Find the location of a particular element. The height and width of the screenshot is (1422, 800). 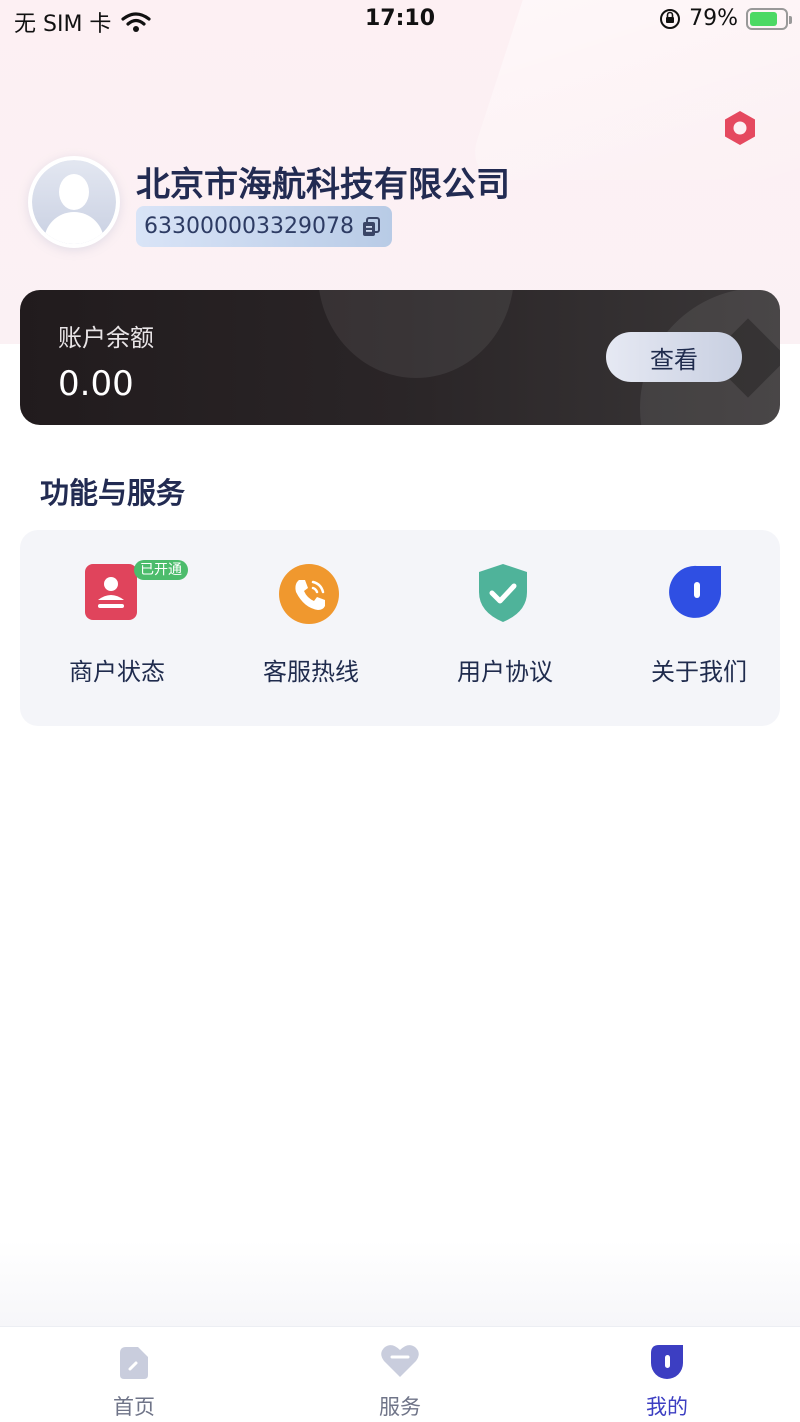

battery-percent: 79% is located at coordinates (713, 18).